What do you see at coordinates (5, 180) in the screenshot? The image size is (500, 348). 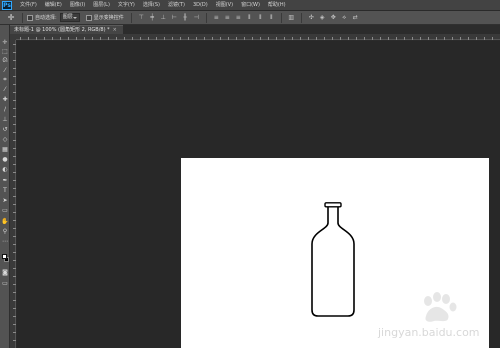 I see `pen-tool-icon: ✒` at bounding box center [5, 180].